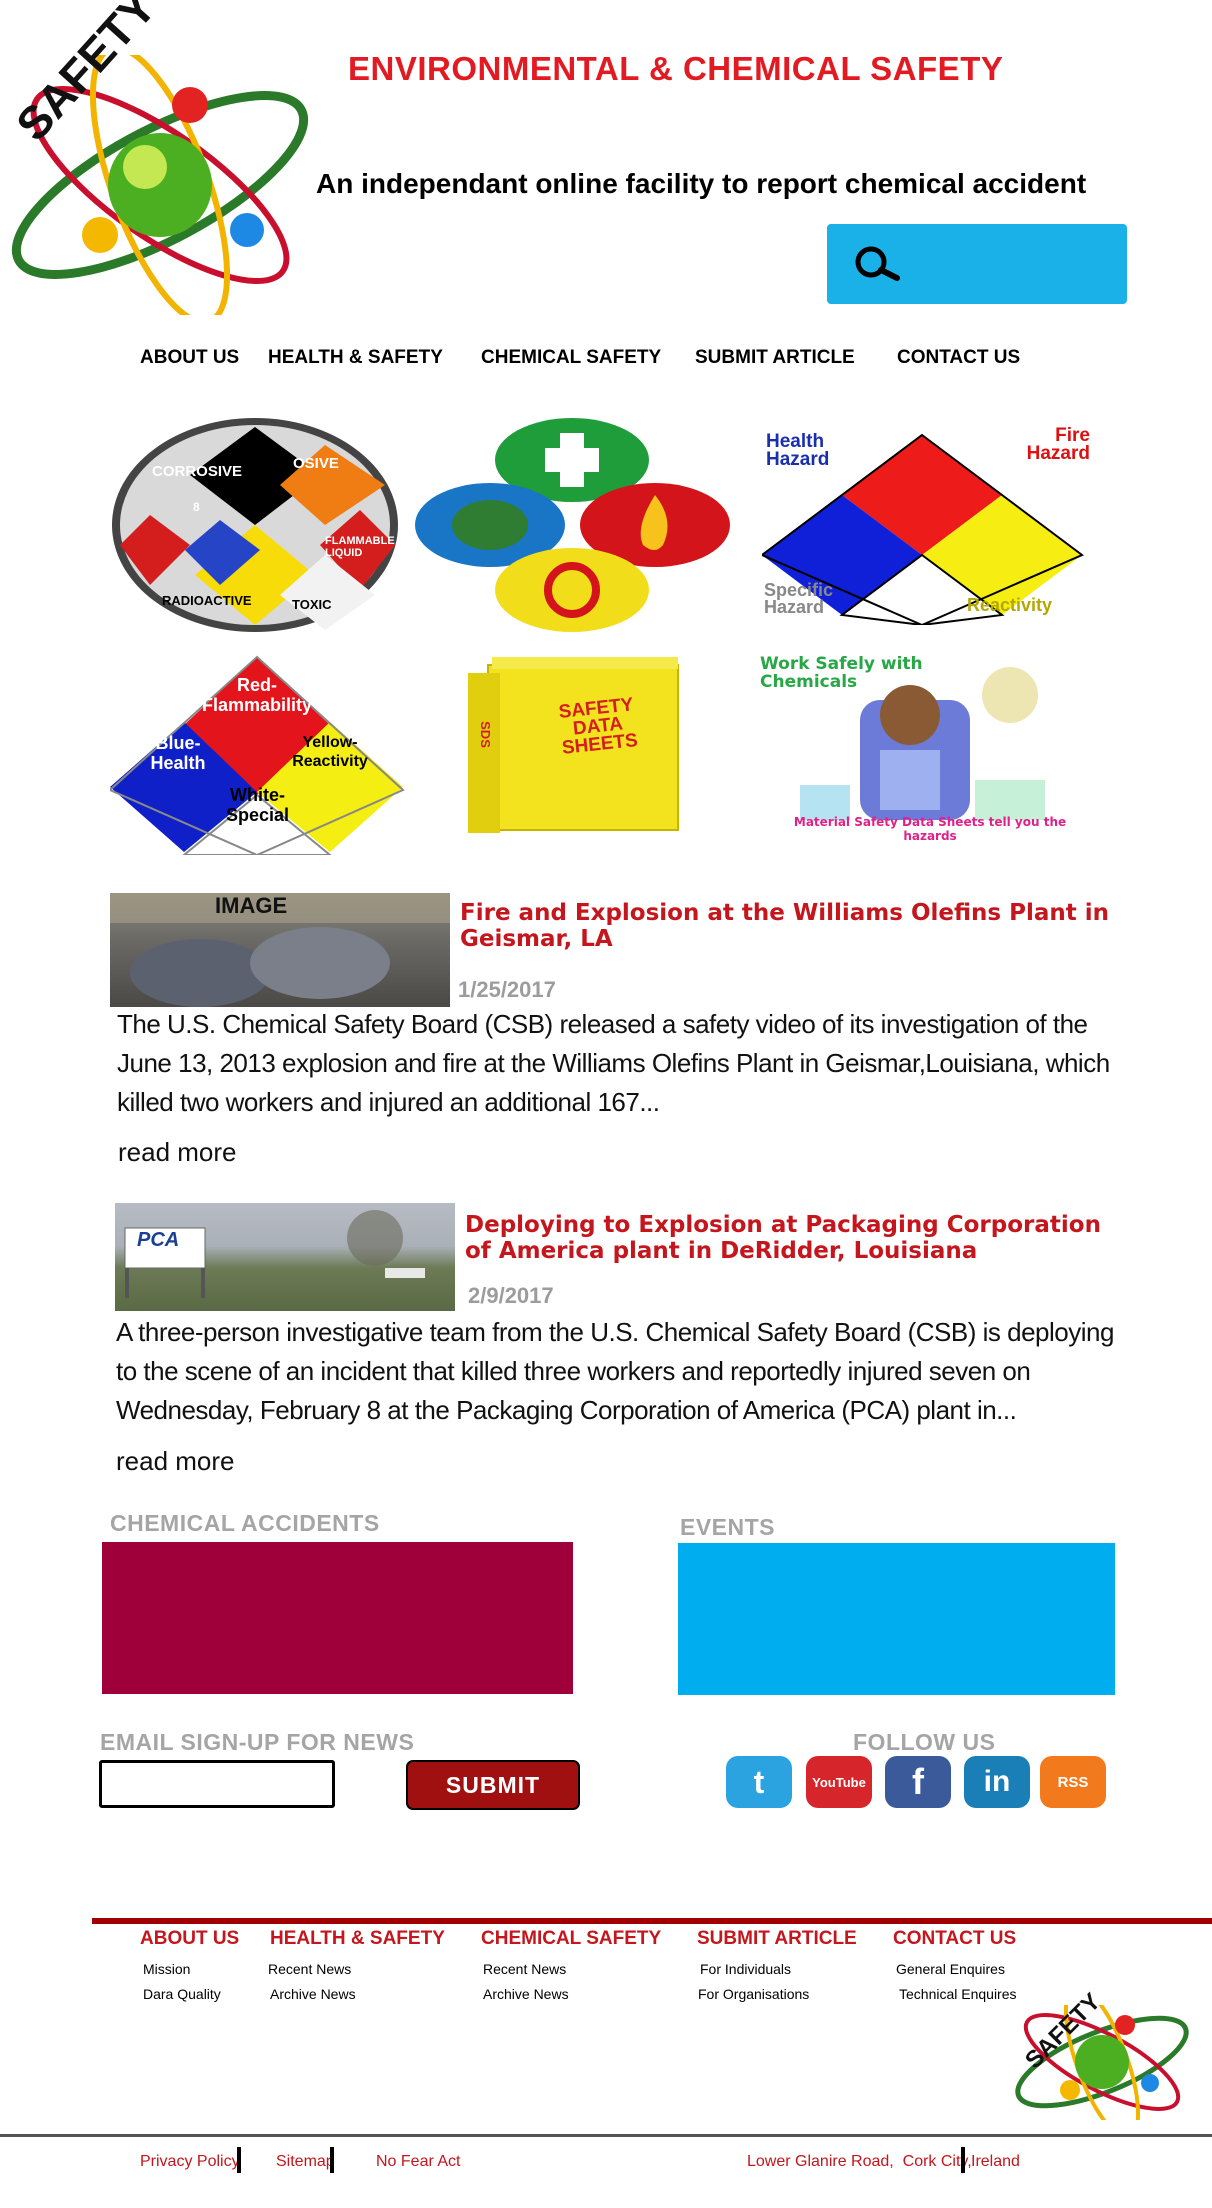 The width and height of the screenshot is (1212, 2208). I want to click on pca-sign-label: PCA, so click(158, 1240).